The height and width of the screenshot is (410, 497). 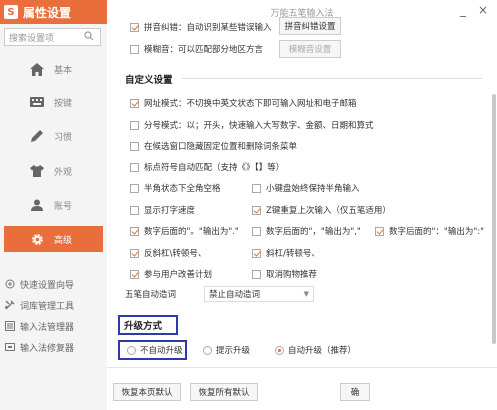 What do you see at coordinates (302, 367) in the screenshot?
I see `footer-divider` at bounding box center [302, 367].